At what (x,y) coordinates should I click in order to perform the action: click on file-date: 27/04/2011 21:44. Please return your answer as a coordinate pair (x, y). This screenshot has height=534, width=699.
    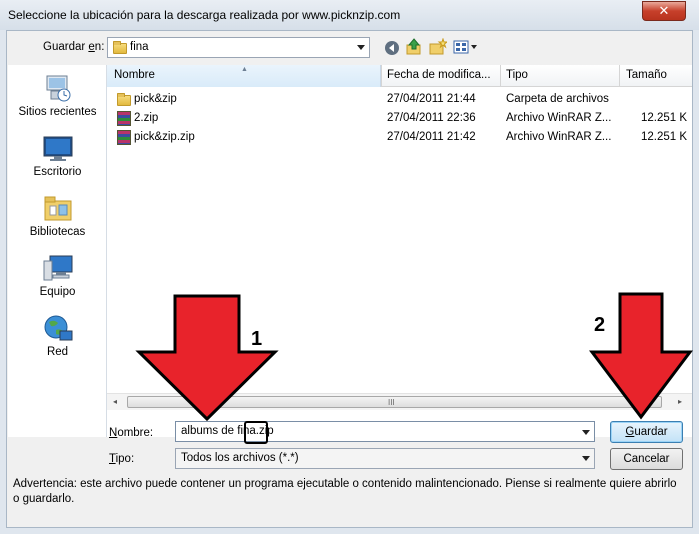
    Looking at the image, I should click on (431, 99).